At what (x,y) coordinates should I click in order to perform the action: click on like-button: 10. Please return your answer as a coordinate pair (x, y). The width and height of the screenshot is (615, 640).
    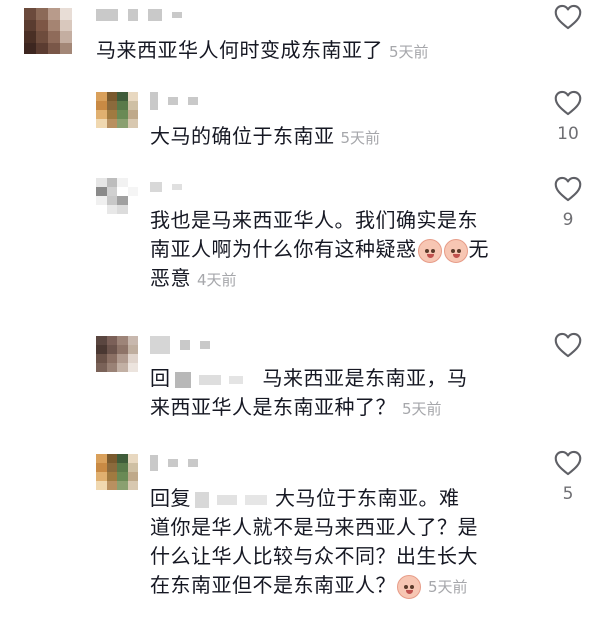
    Looking at the image, I should click on (568, 117).